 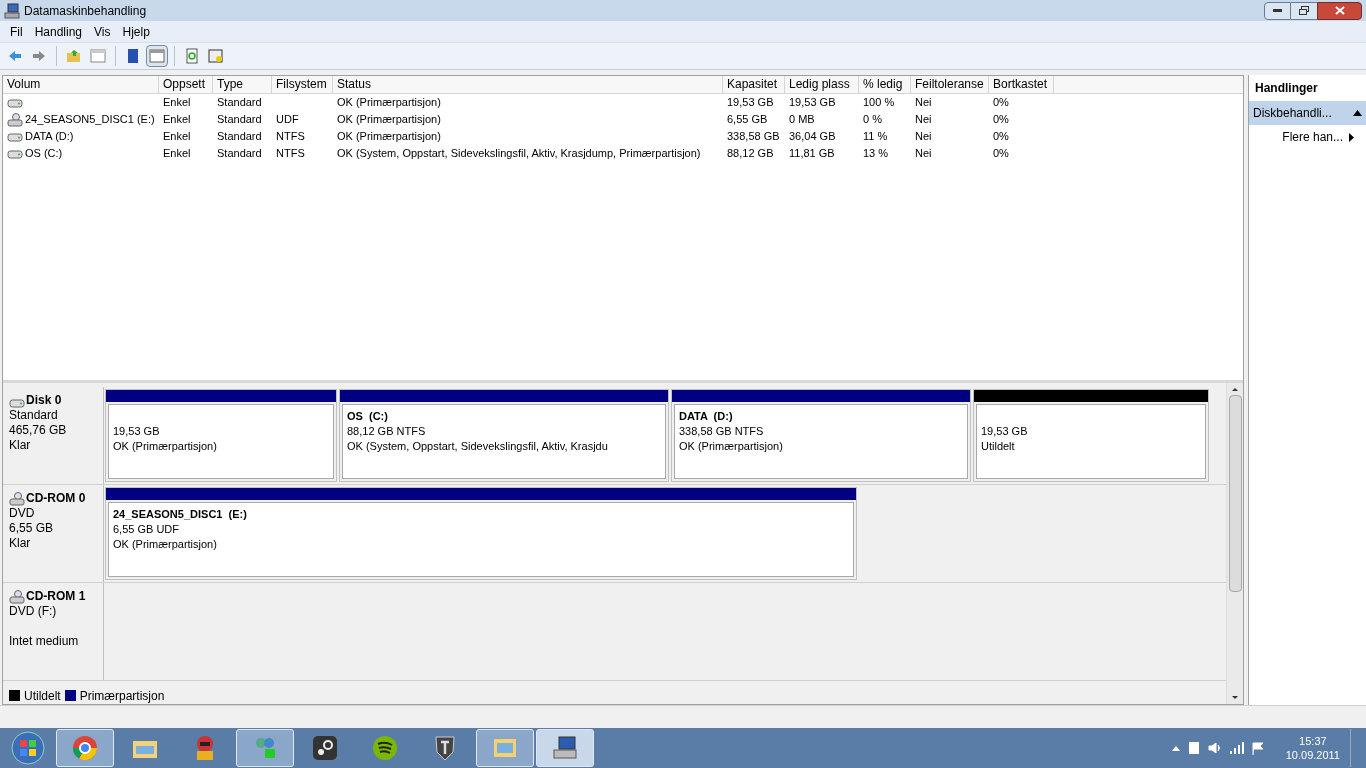 I want to click on column-header: Status, so click(x=528, y=84).